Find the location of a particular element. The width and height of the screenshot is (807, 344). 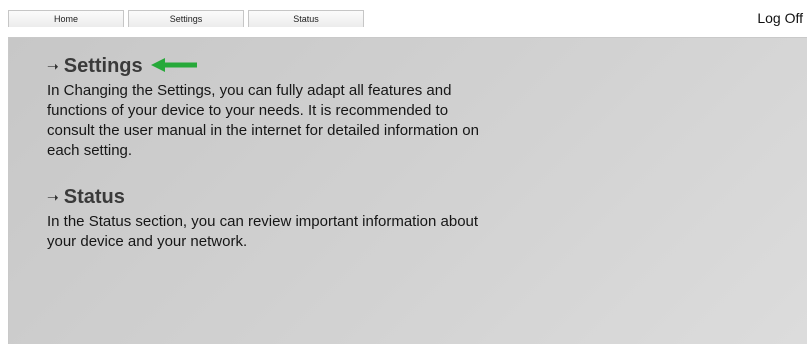

settings-title: Settings is located at coordinates (103, 65).